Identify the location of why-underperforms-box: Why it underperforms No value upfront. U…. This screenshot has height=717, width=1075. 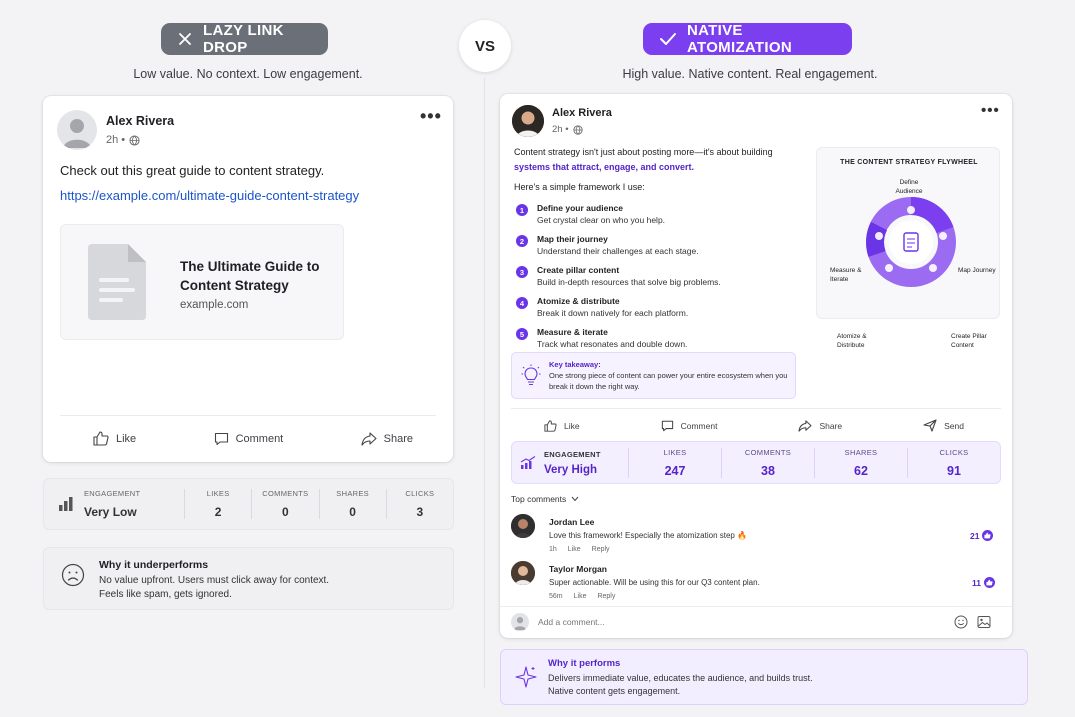
(248, 578).